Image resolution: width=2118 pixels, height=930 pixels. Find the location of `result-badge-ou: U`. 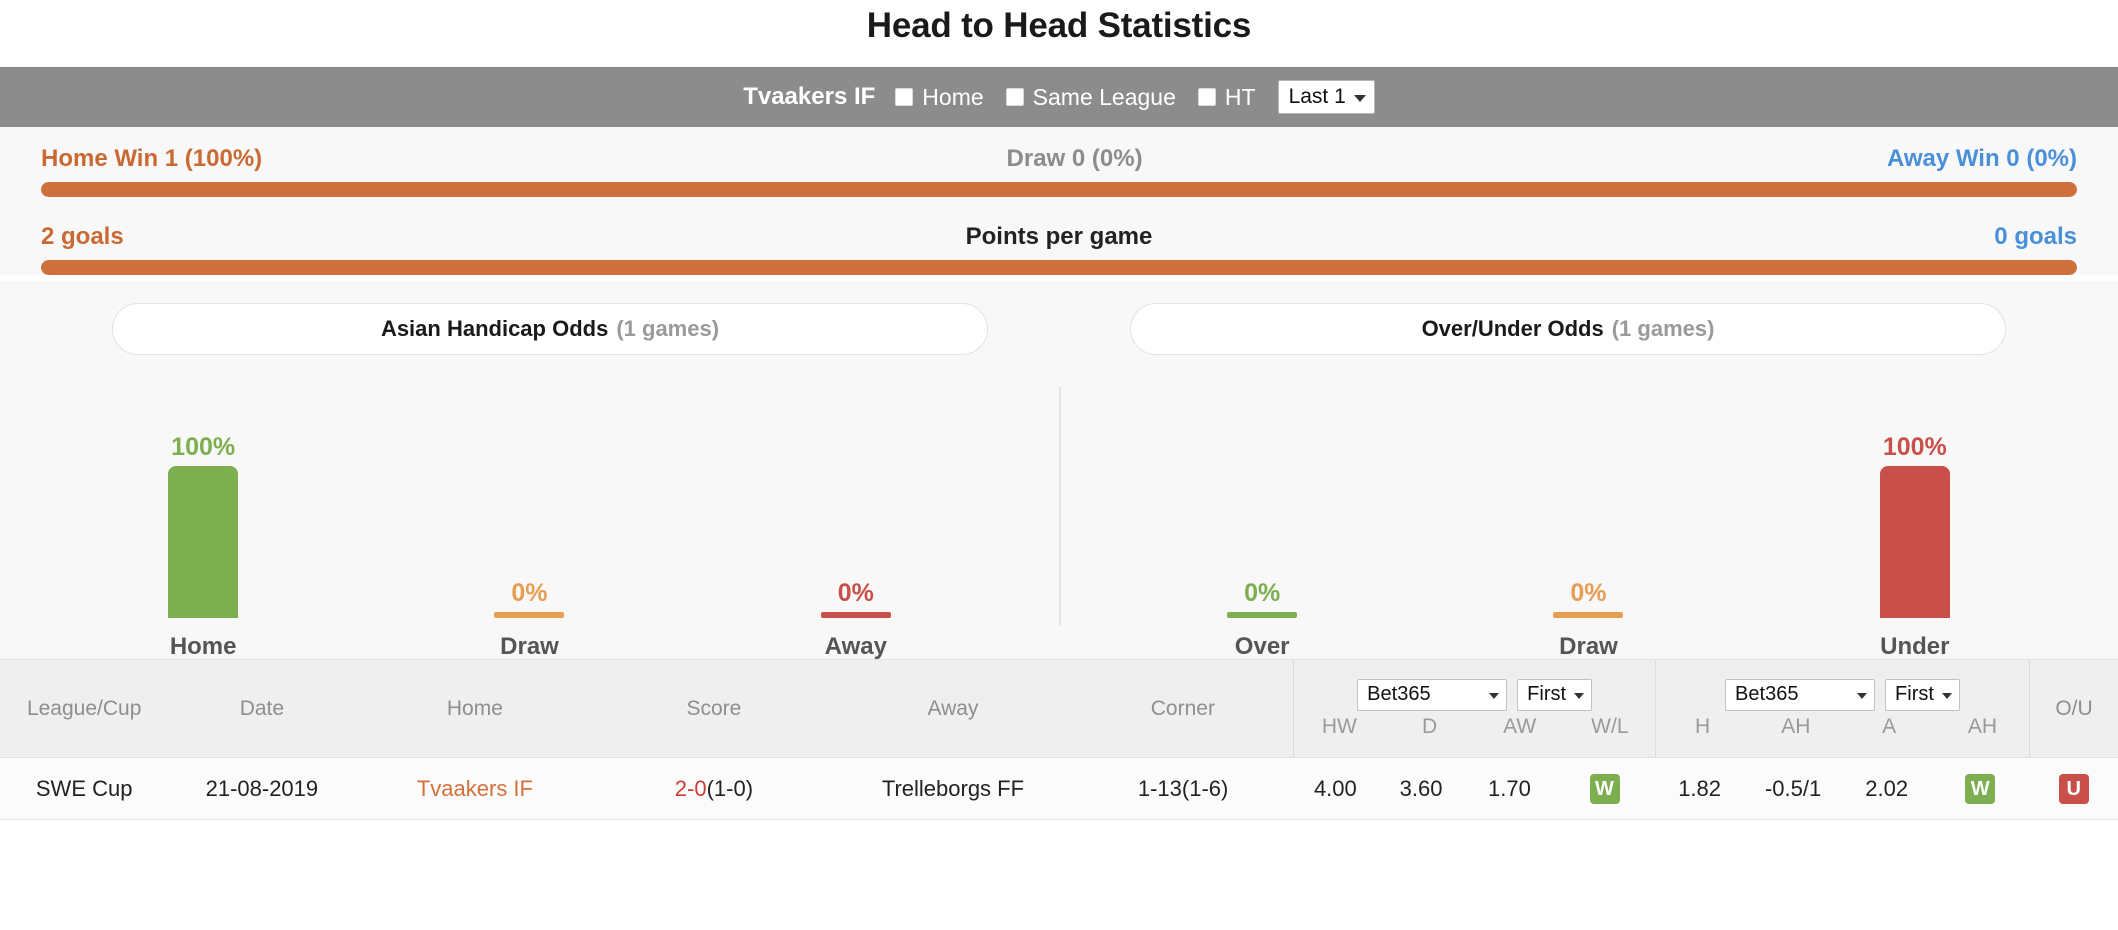

result-badge-ou: U is located at coordinates (2073, 788).